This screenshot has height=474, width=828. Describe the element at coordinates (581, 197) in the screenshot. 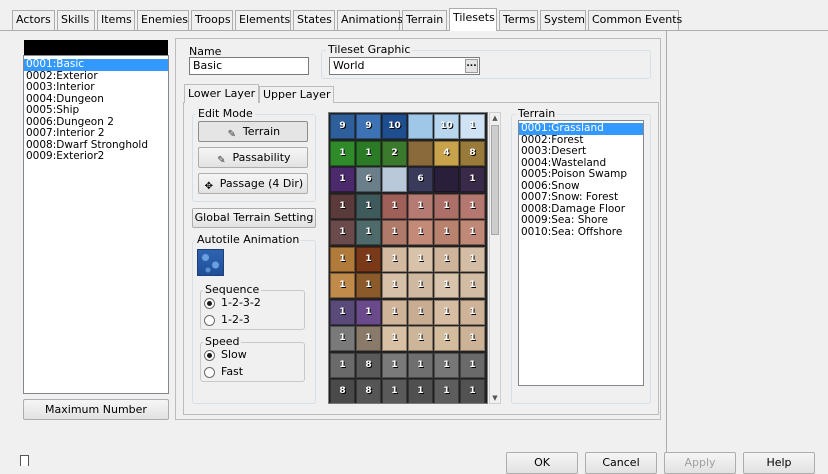

I see `list-item: 0007:Snow: Forest` at that location.